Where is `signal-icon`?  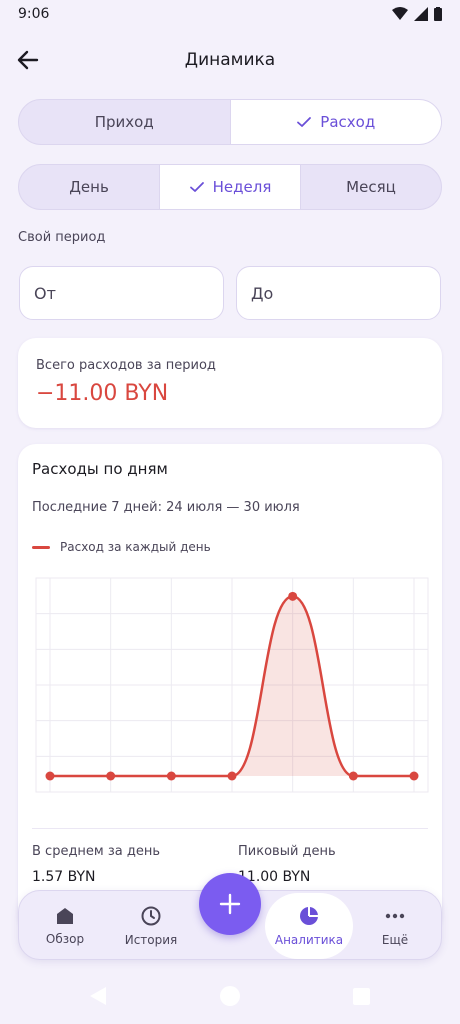 signal-icon is located at coordinates (421, 14).